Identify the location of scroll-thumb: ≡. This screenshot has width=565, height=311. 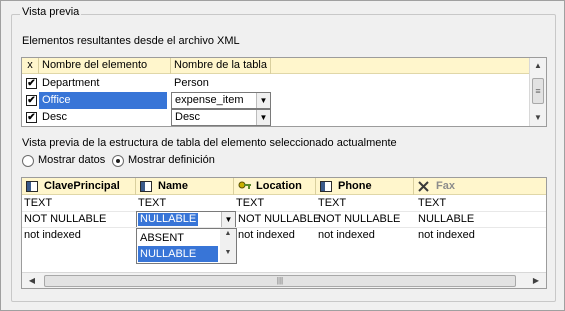
(538, 91).